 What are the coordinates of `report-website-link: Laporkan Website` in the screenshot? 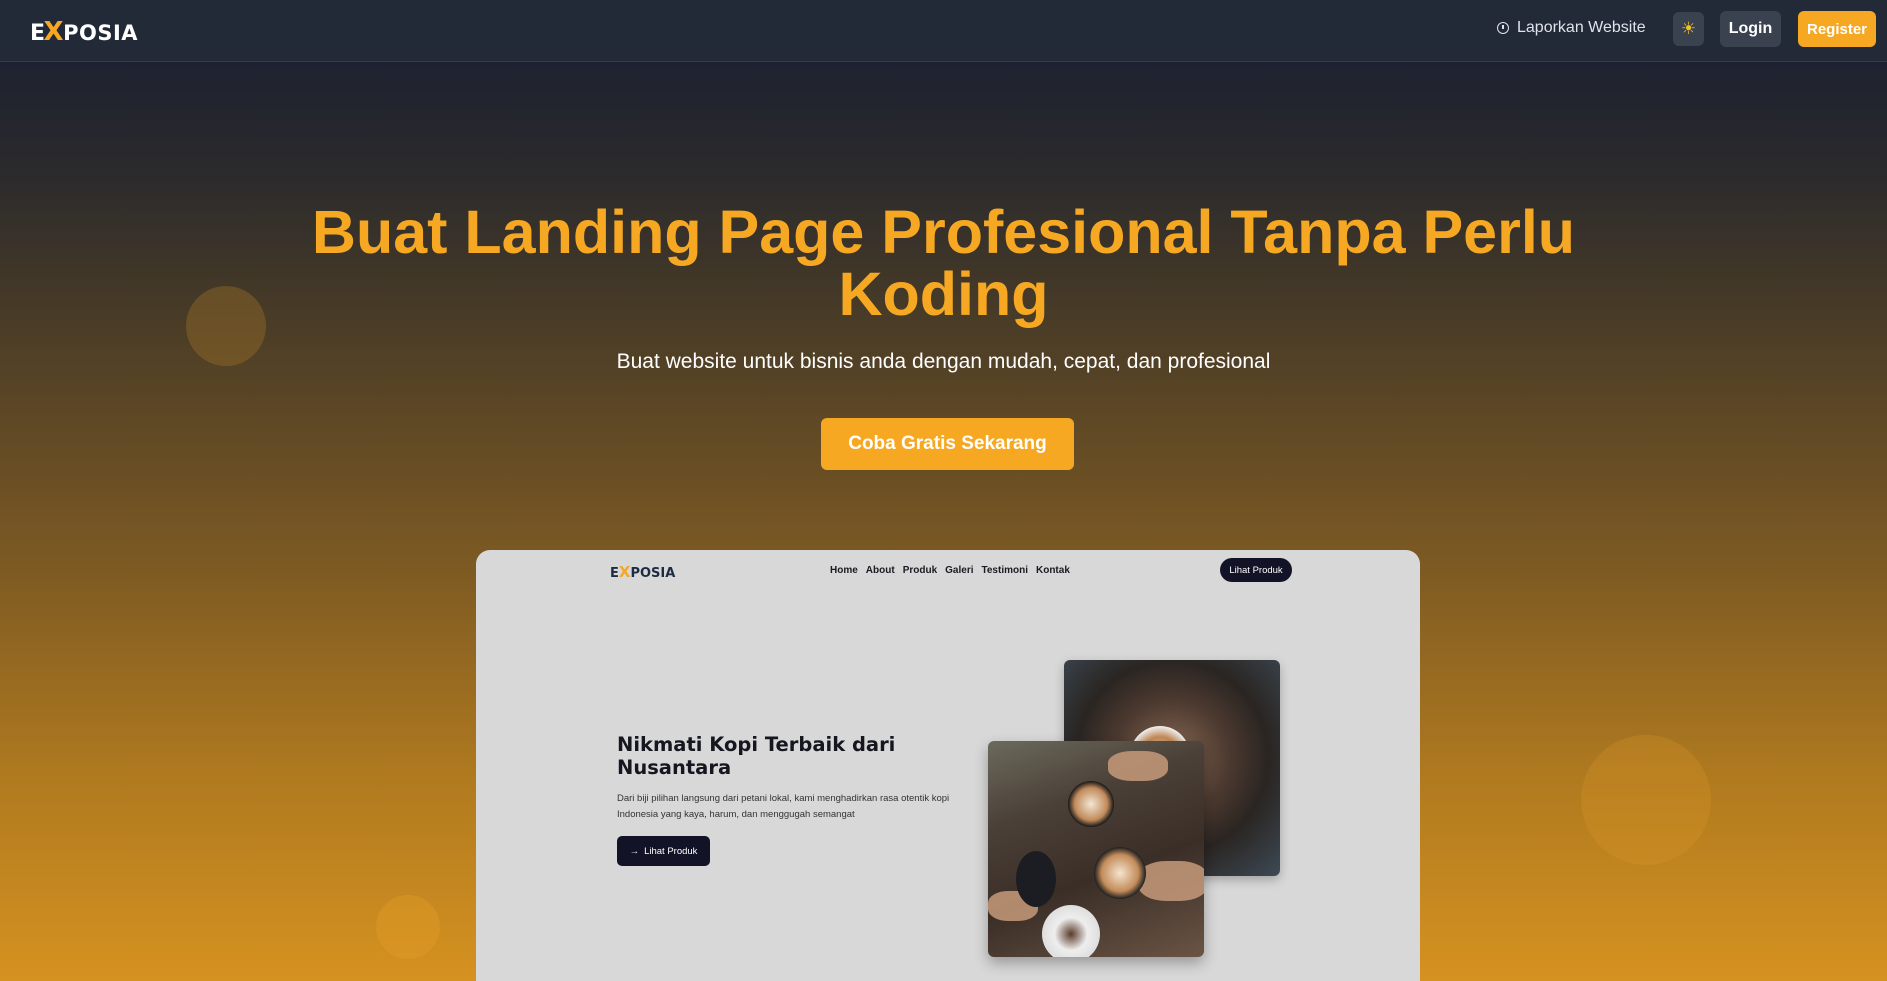 It's located at (1571, 28).